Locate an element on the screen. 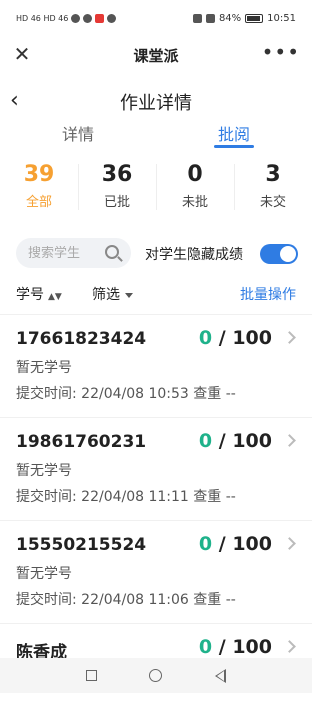 The width and height of the screenshot is (320, 726). system-nav-bar is located at coordinates (156, 675).